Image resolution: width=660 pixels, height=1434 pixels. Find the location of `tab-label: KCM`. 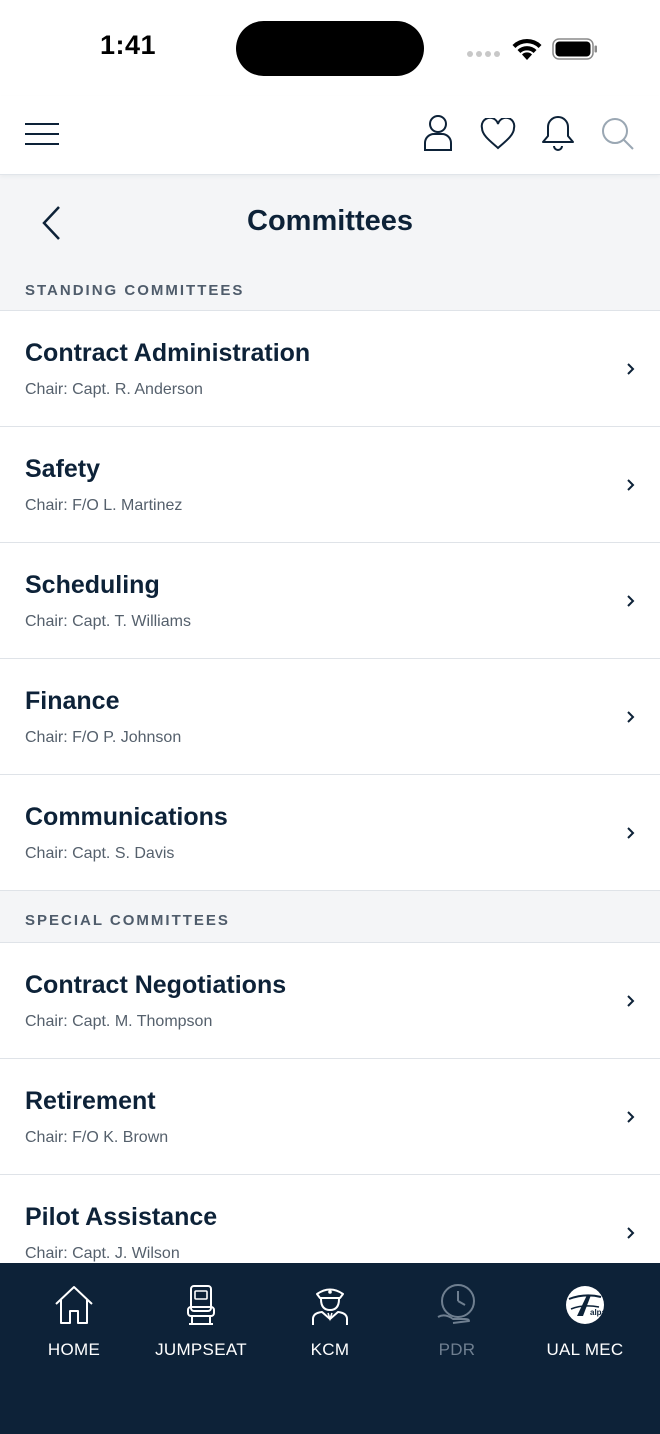

tab-label: KCM is located at coordinates (330, 1349).